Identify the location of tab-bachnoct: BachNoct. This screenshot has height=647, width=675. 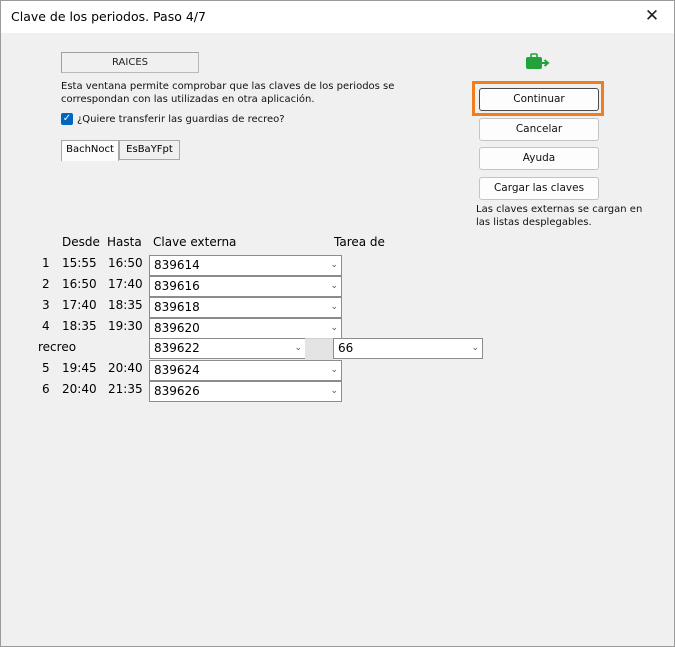
(90, 150).